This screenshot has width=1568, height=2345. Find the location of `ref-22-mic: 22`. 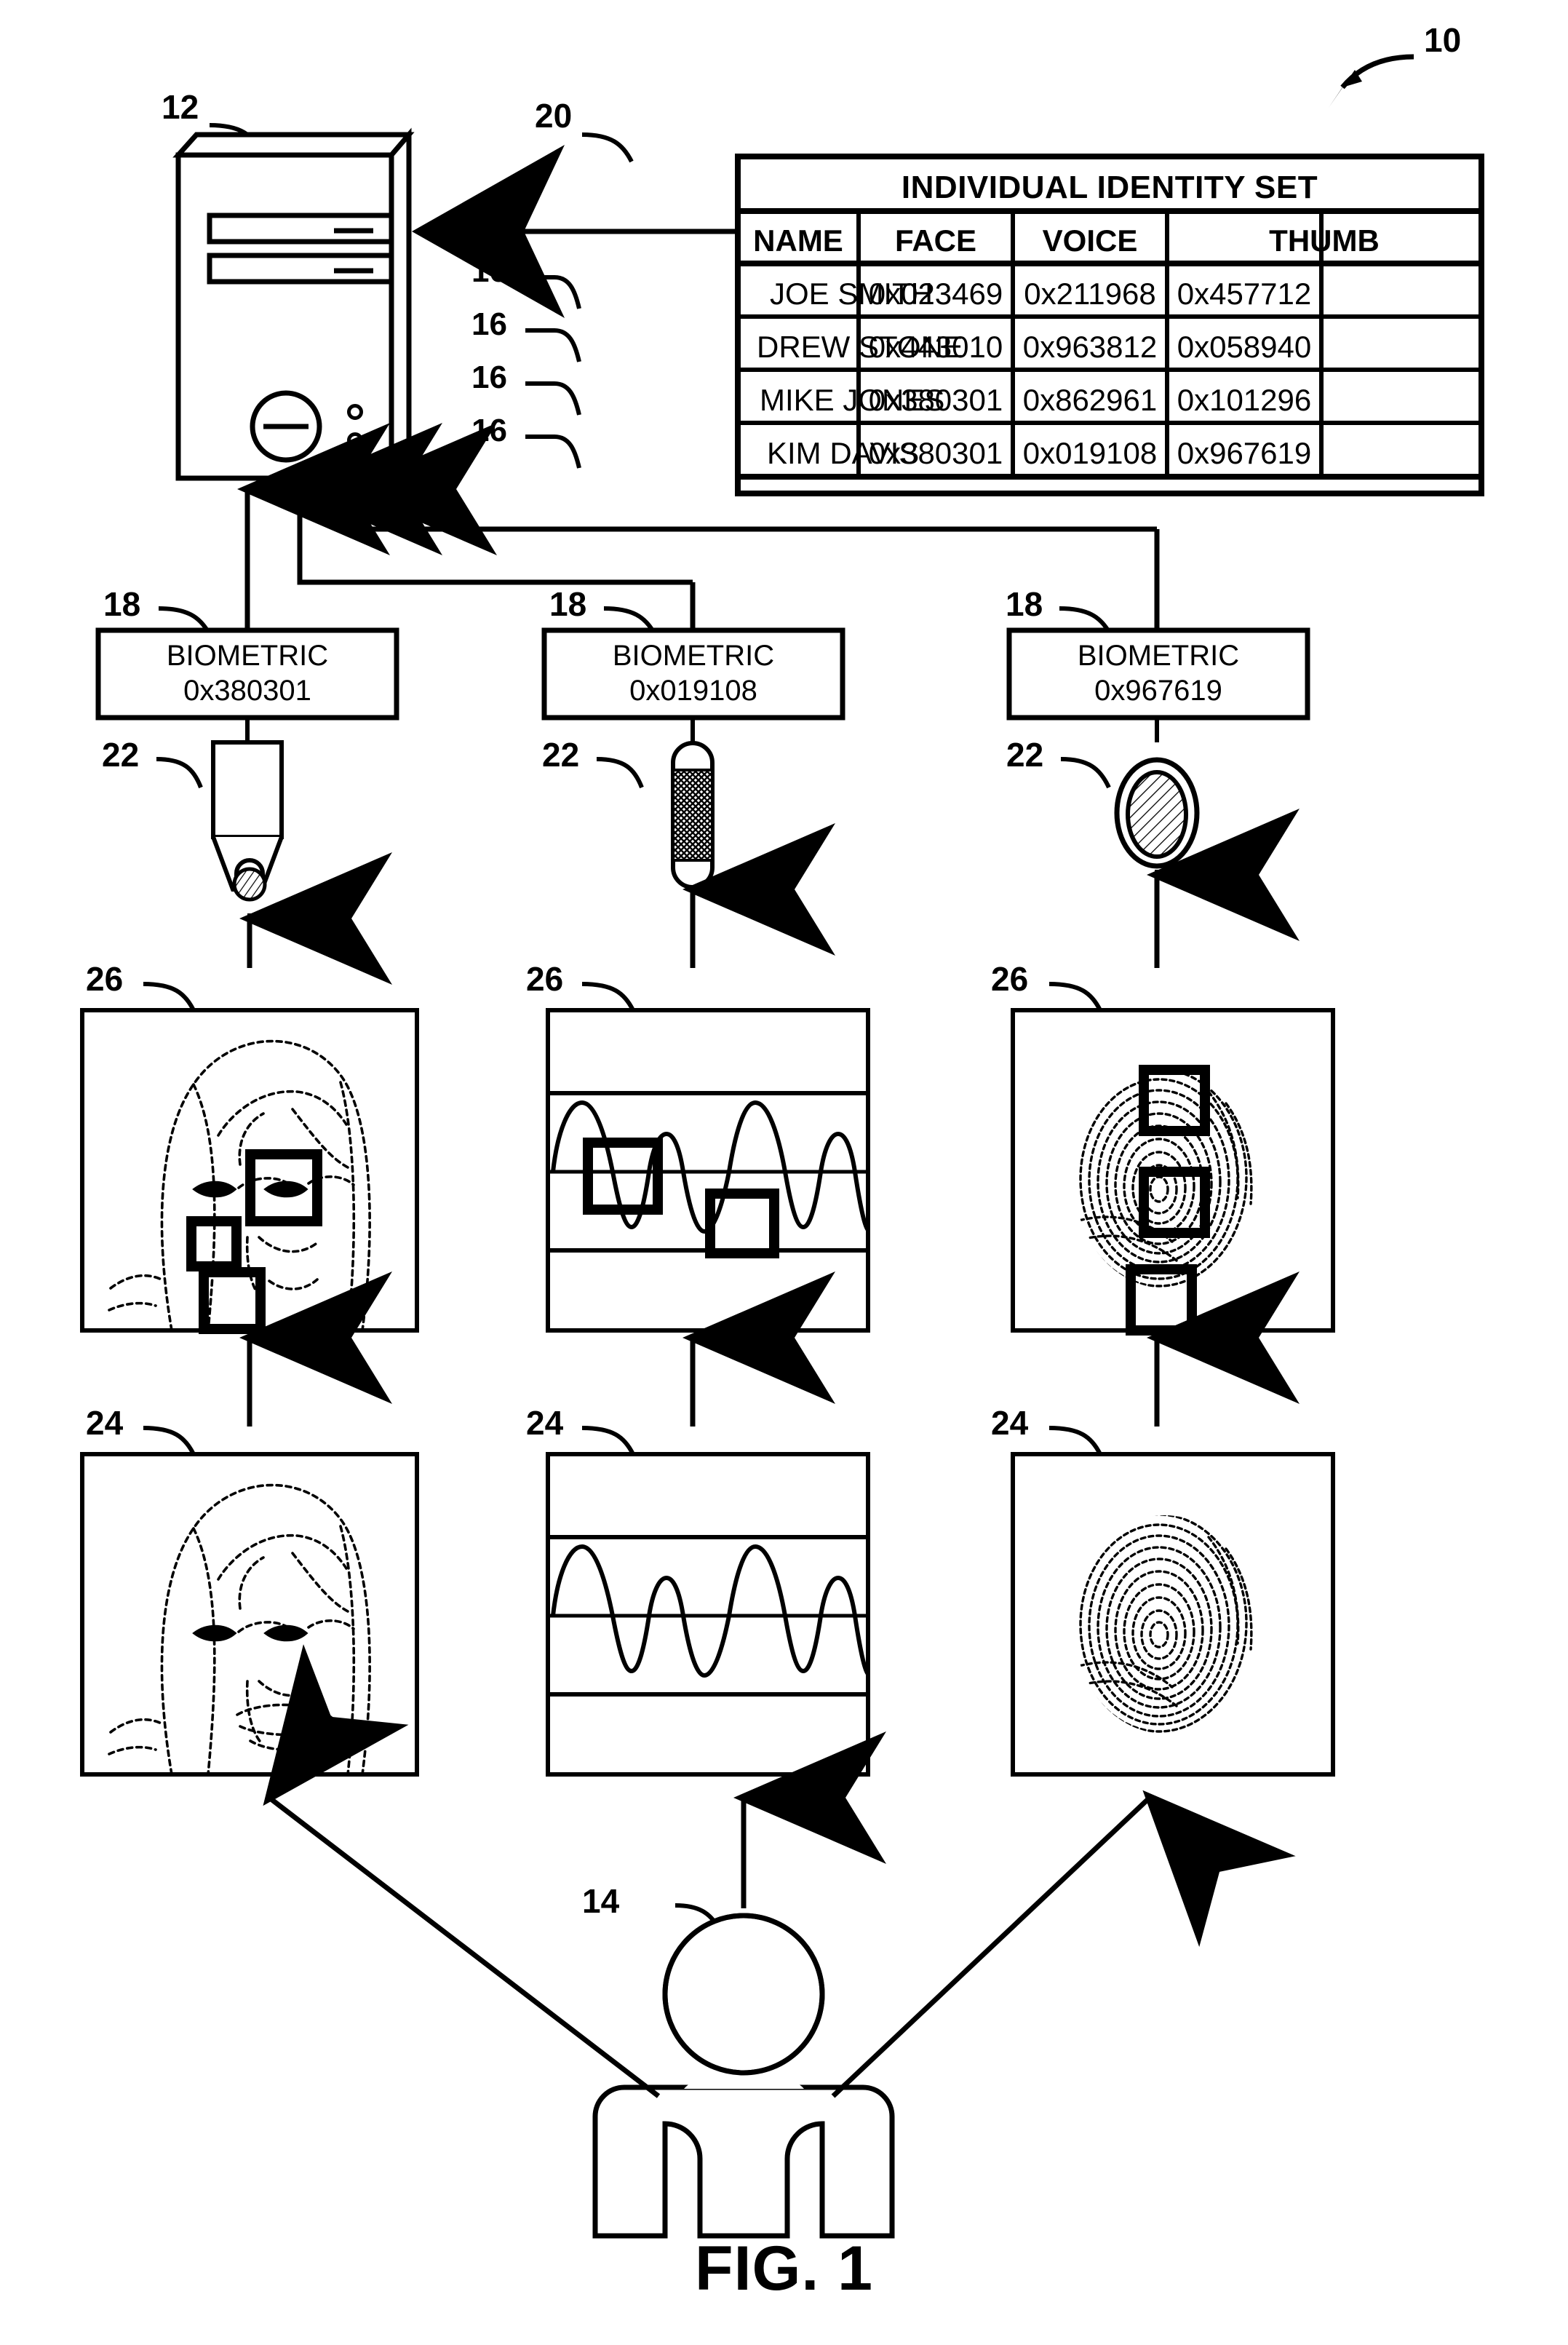

ref-22-mic: 22 is located at coordinates (561, 755).